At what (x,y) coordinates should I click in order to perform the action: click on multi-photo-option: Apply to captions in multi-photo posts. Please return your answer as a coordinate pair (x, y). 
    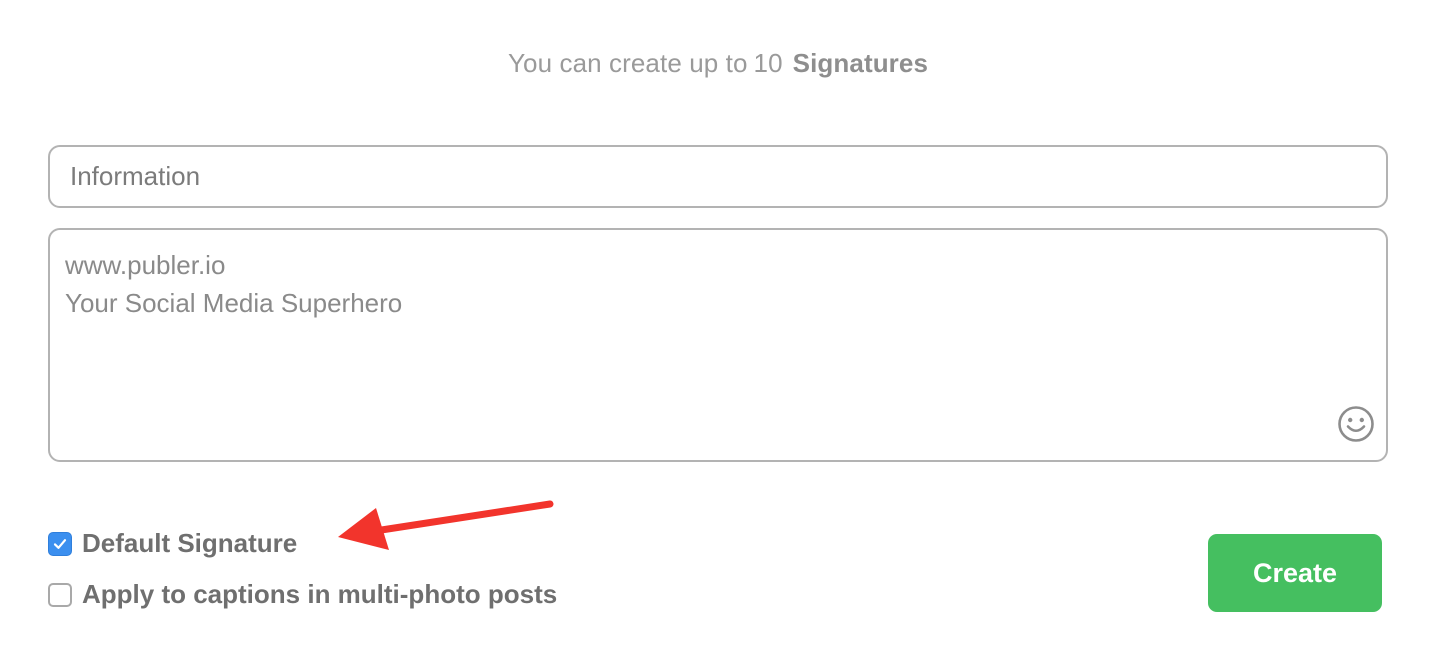
    Looking at the image, I should click on (302, 594).